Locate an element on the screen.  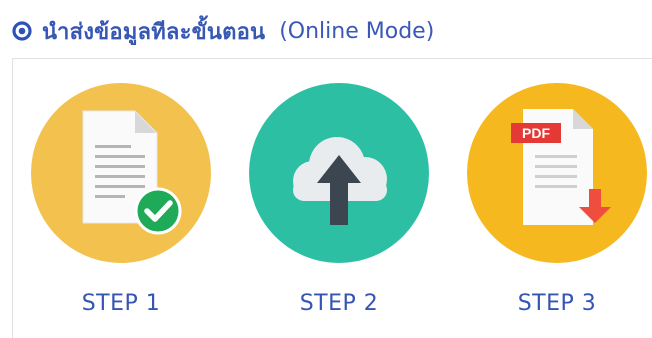
step-2-label: STEP 2 is located at coordinates (339, 303).